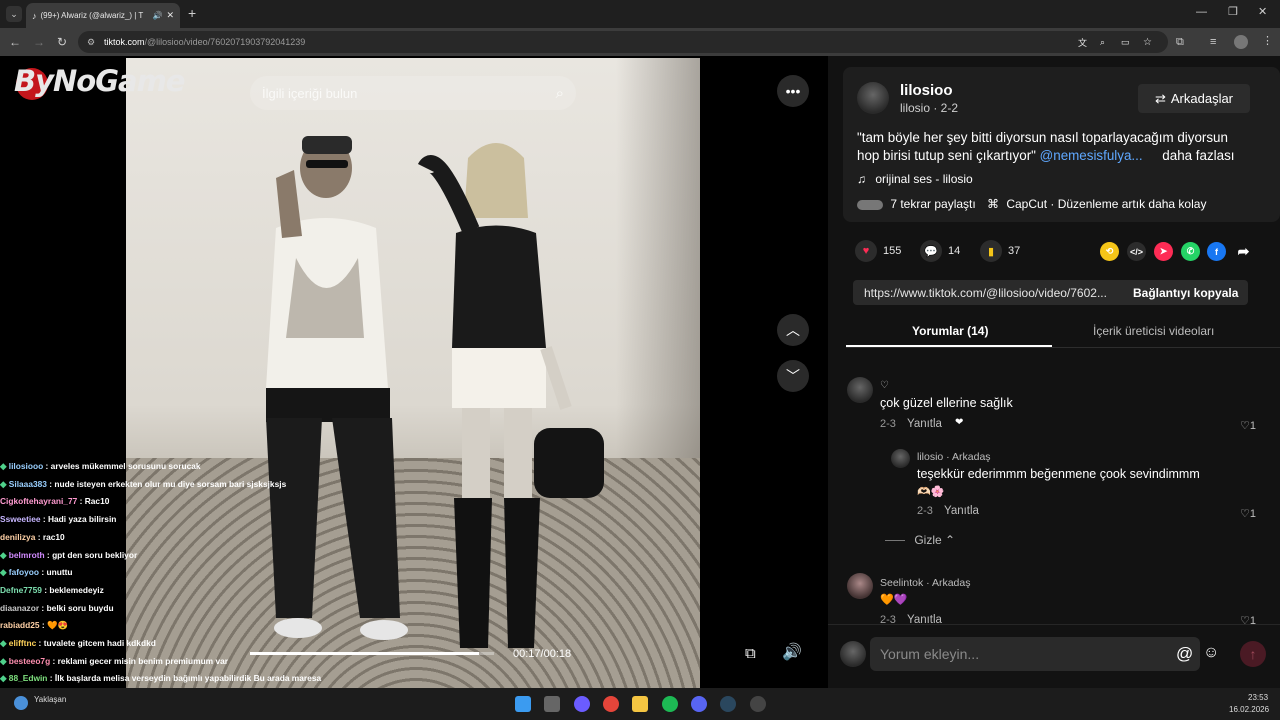 The width and height of the screenshot is (1280, 720). I want to click on chat-text: 🧡😍, so click(57, 625).